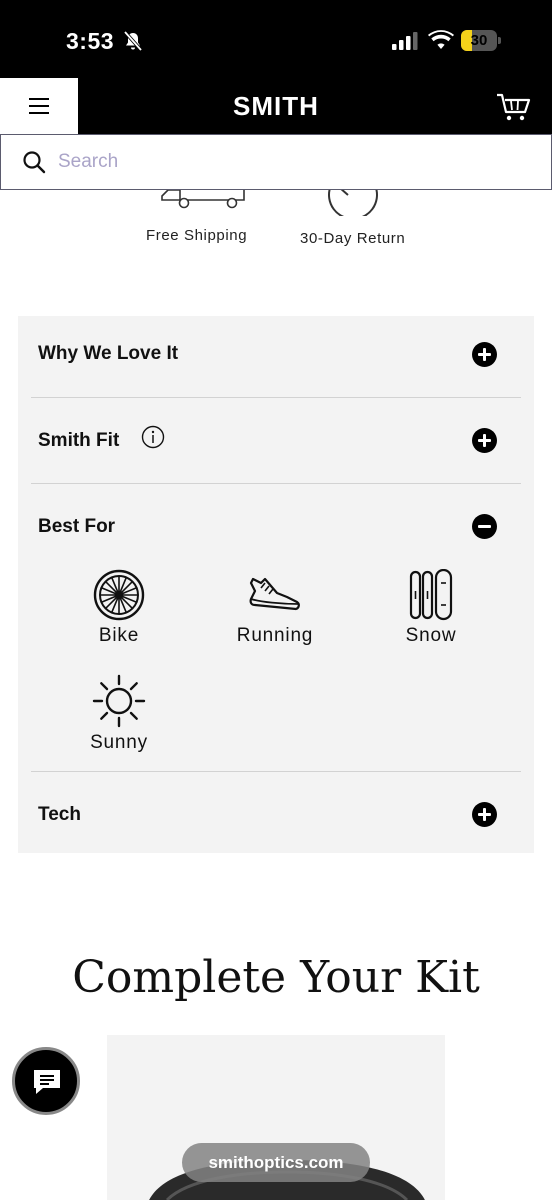 The image size is (552, 1200). Describe the element at coordinates (353, 203) in the screenshot. I see `return-icon` at that location.